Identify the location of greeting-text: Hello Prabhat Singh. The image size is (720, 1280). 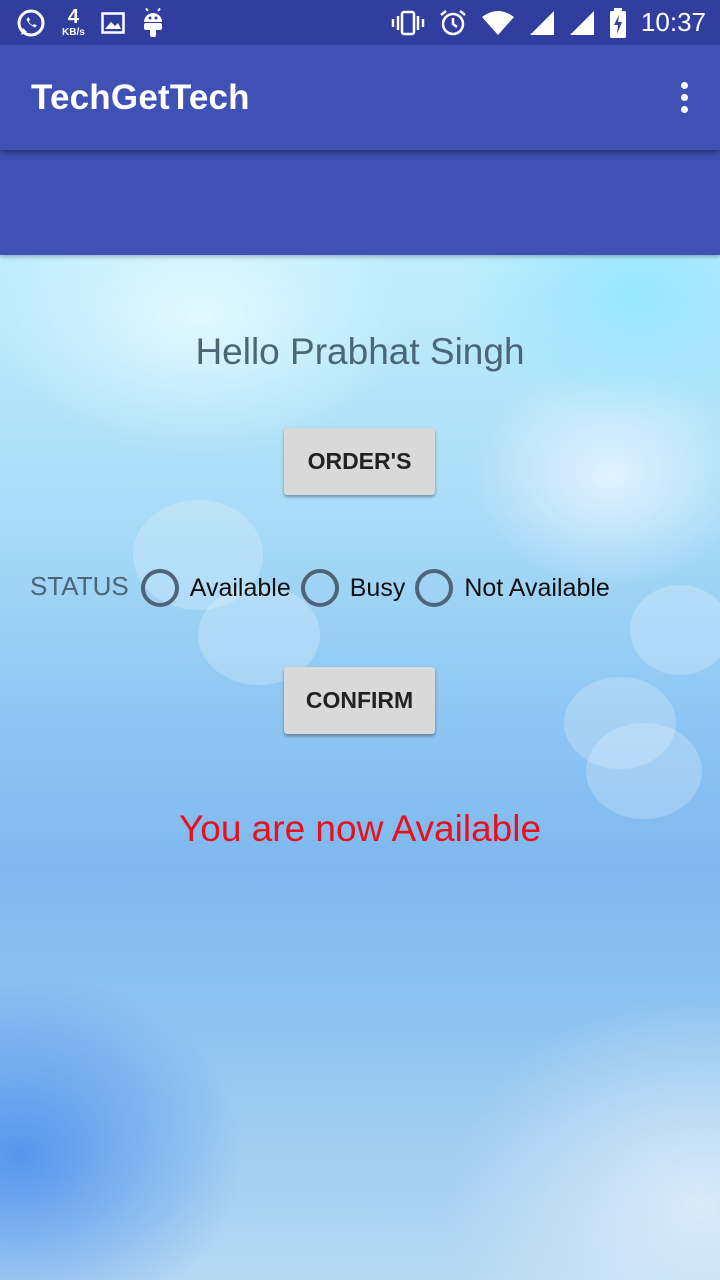
(360, 351).